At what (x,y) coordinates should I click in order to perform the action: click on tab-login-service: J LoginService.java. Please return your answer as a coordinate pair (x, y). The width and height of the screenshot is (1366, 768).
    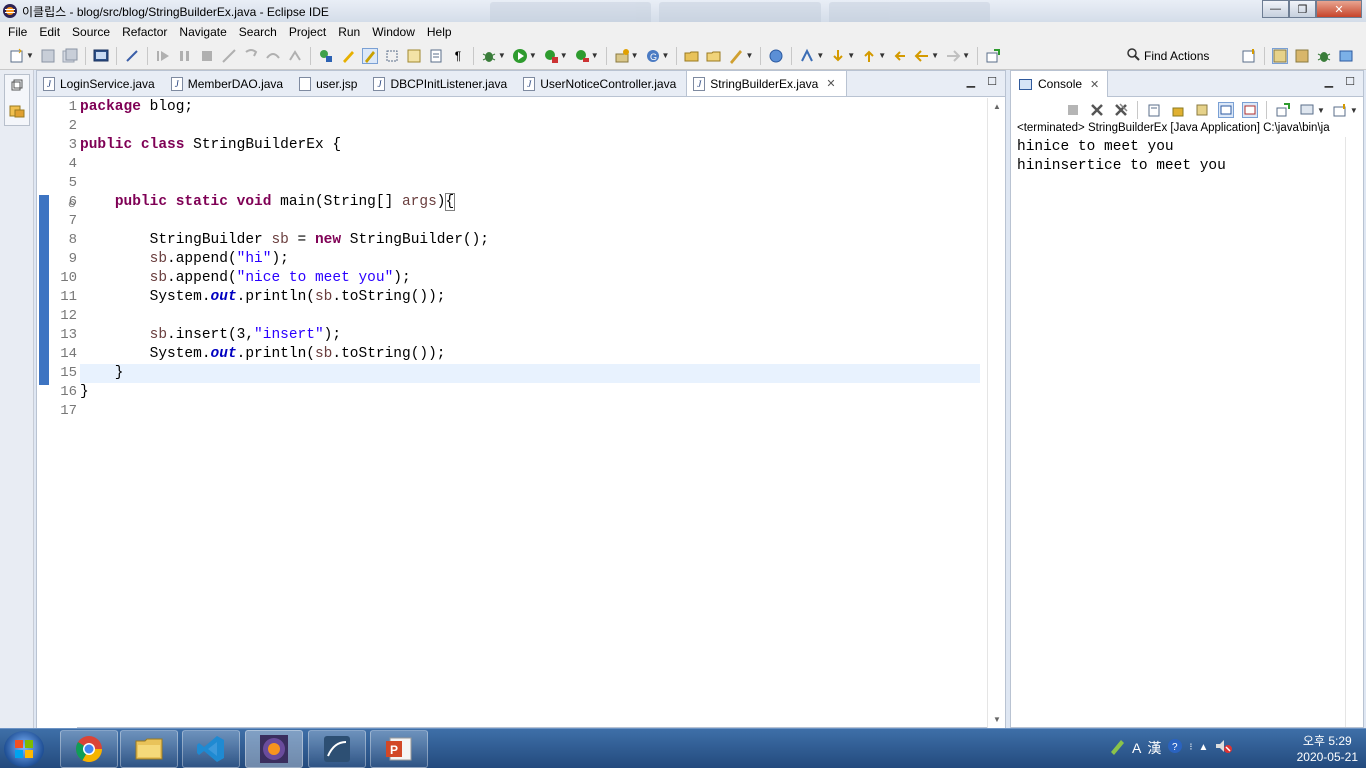
    Looking at the image, I should click on (101, 84).